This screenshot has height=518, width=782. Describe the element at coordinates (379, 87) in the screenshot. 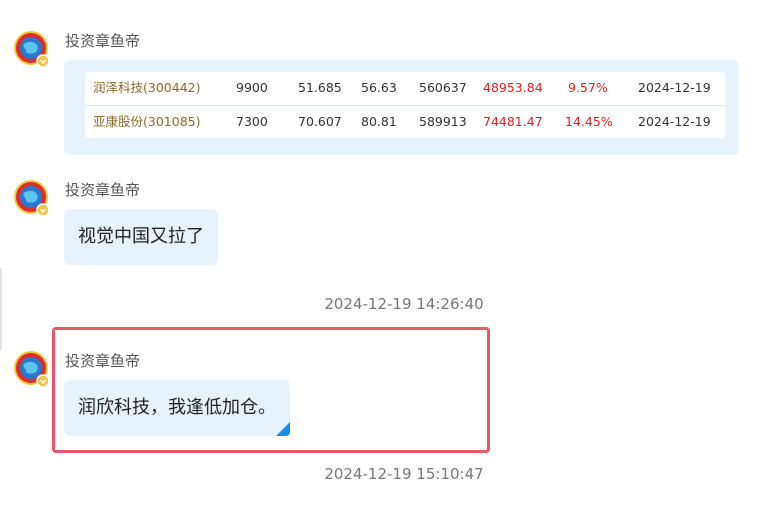

I see `current-price: 56.63` at that location.